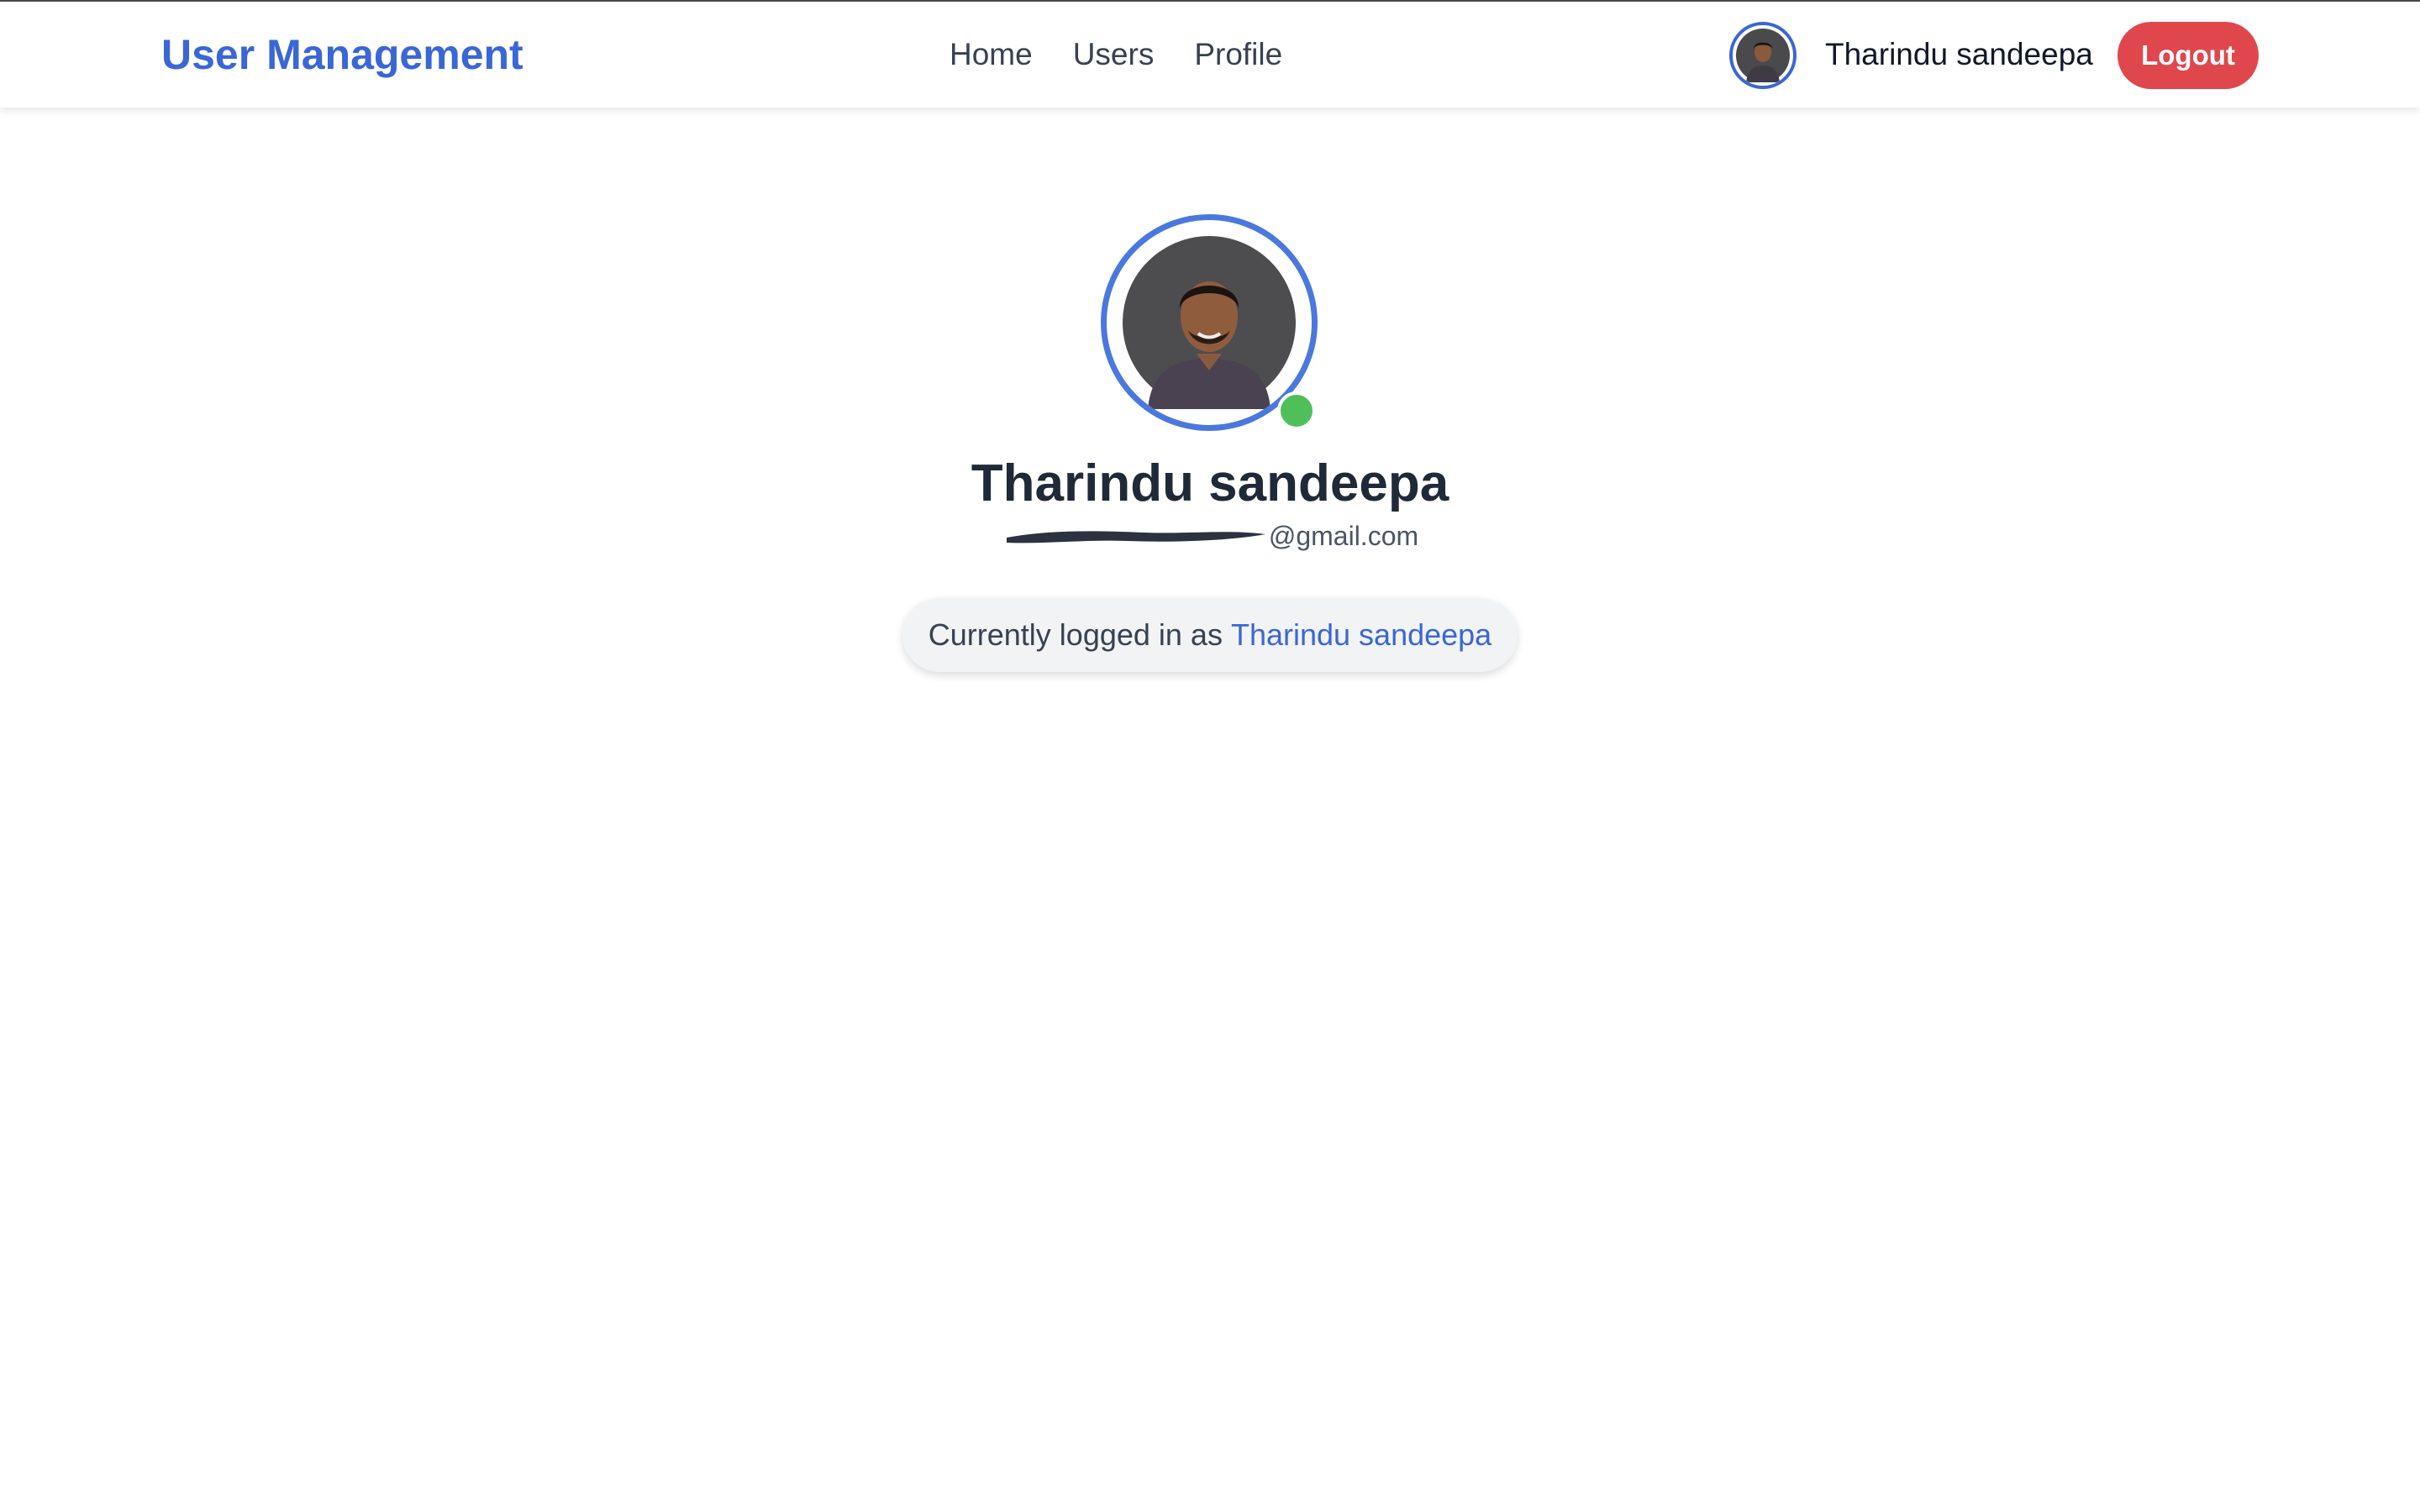  I want to click on email-suffix: @gmail.com, so click(1344, 536).